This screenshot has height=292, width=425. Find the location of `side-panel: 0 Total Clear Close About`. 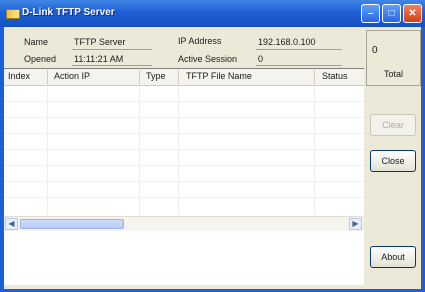

side-panel: 0 Total Clear Close About is located at coordinates (393, 158).